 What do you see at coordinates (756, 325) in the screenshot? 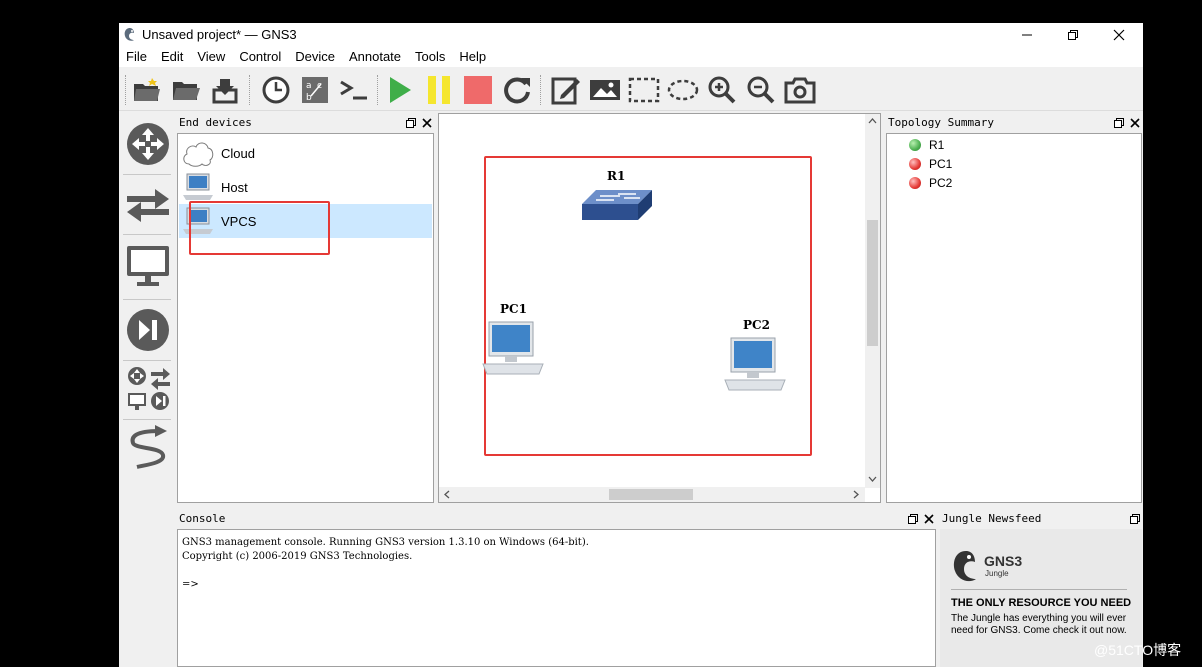
I see `node-label-pc2: PC2` at bounding box center [756, 325].